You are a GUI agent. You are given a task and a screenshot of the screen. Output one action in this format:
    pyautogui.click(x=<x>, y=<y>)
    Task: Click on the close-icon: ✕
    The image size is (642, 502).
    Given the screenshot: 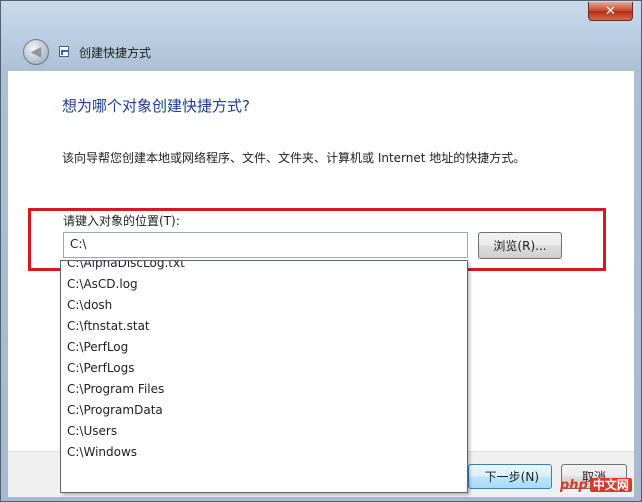 What is the action you would take?
    pyautogui.click(x=610, y=11)
    